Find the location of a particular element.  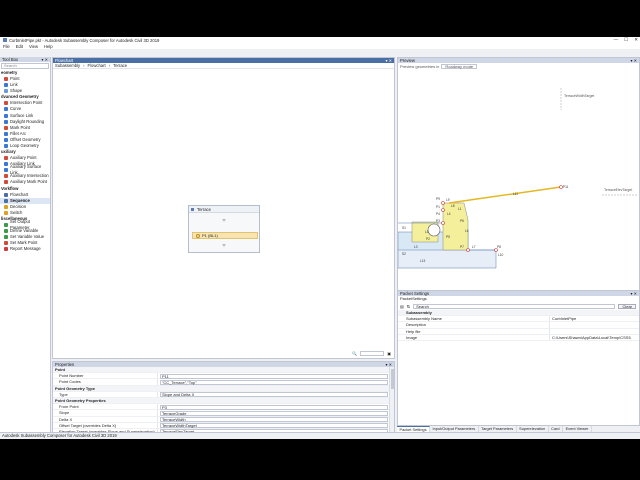

breadcrumb-subassembly: Subassembly is located at coordinates (67, 65).